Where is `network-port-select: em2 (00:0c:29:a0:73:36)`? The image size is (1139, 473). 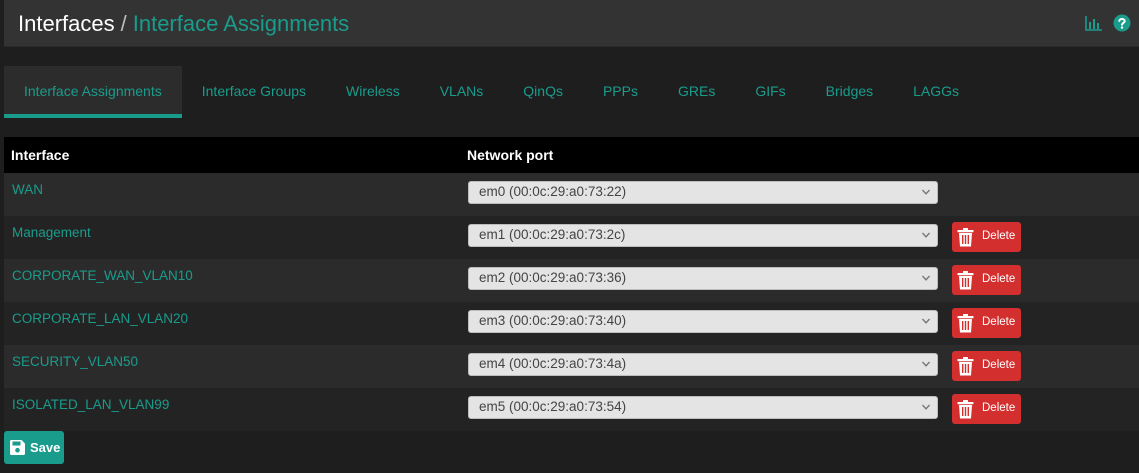
network-port-select: em2 (00:0c:29:a0:73:36) is located at coordinates (703, 278).